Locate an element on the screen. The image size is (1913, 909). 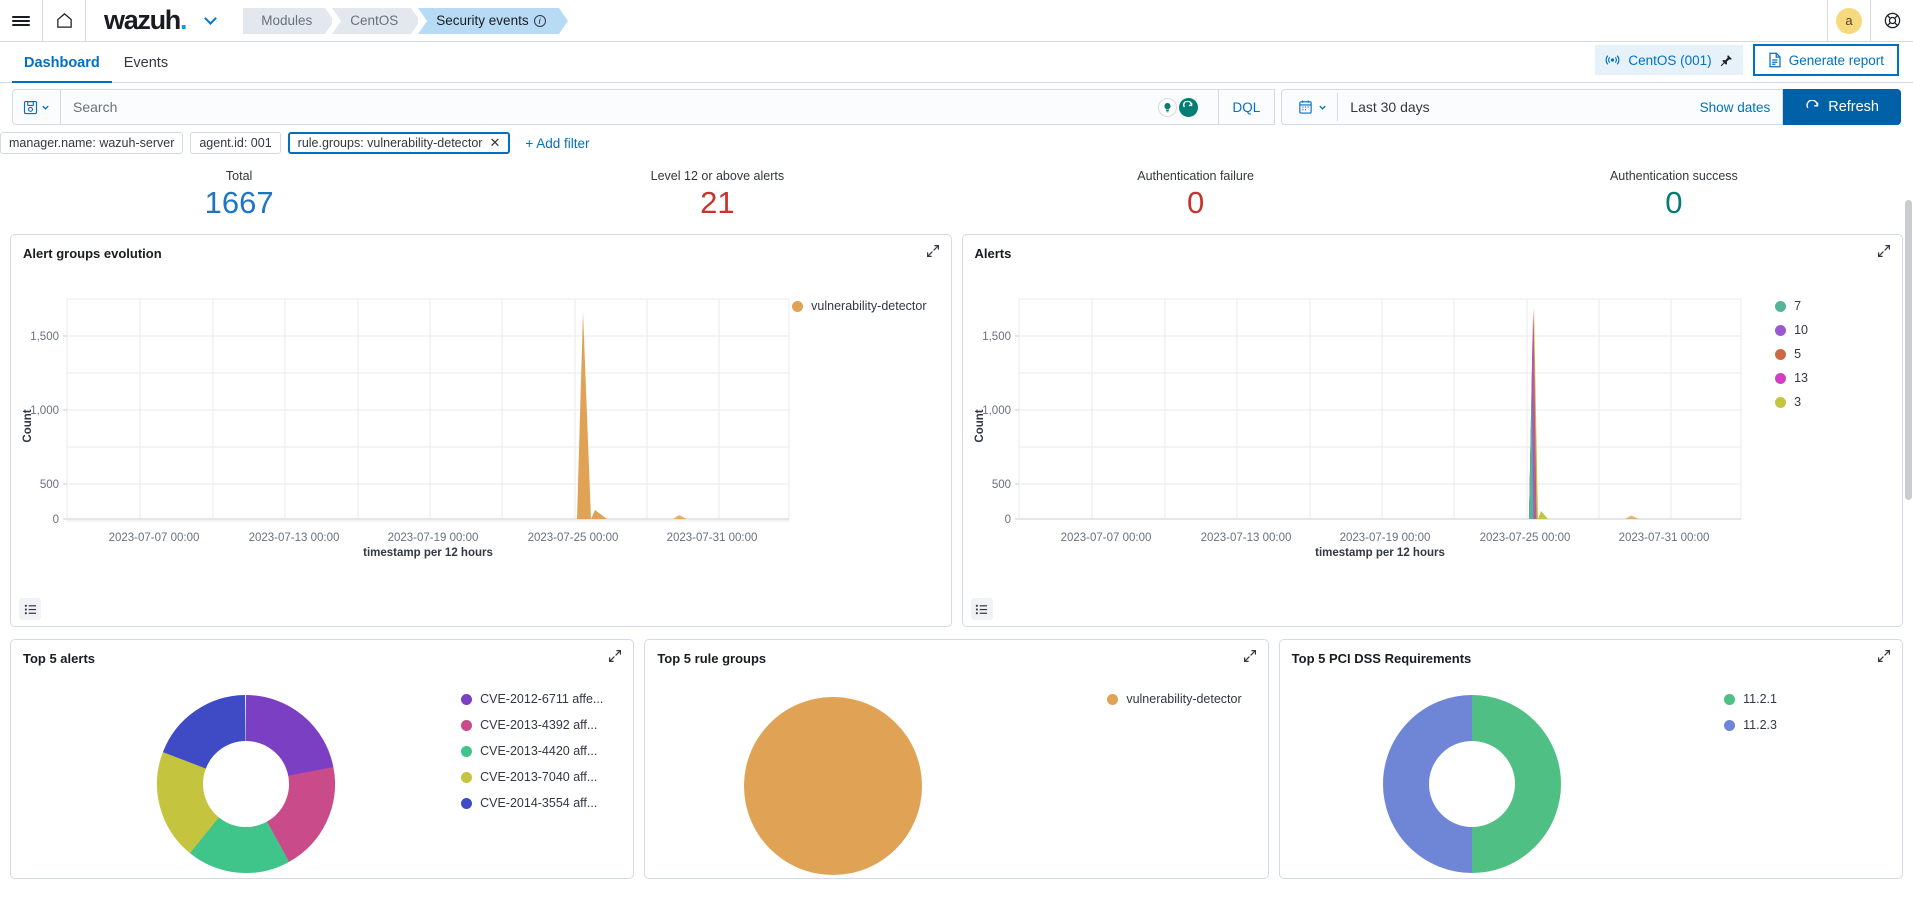
panel-top5-pci-dss: Top 5 PCI DSS Requirements 11.2.1 11.2.3 is located at coordinates (1590, 759).